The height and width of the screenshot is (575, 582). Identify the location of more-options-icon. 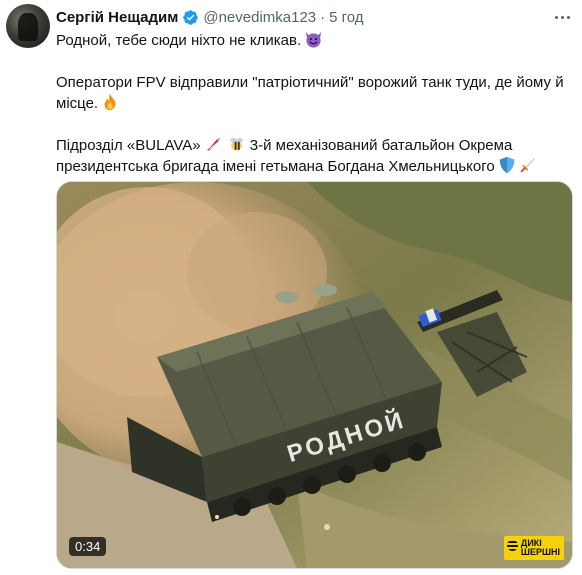
(562, 17).